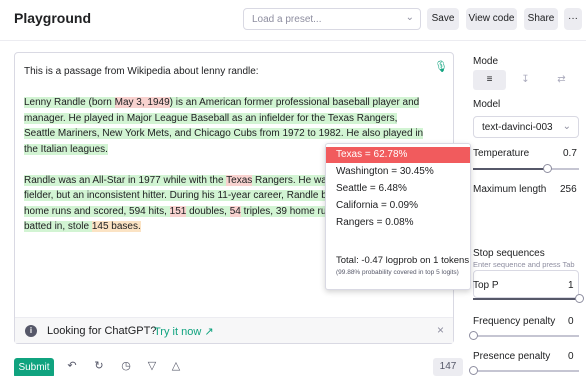  Describe the element at coordinates (501, 153) in the screenshot. I see `temperature-label: Temperature` at that location.